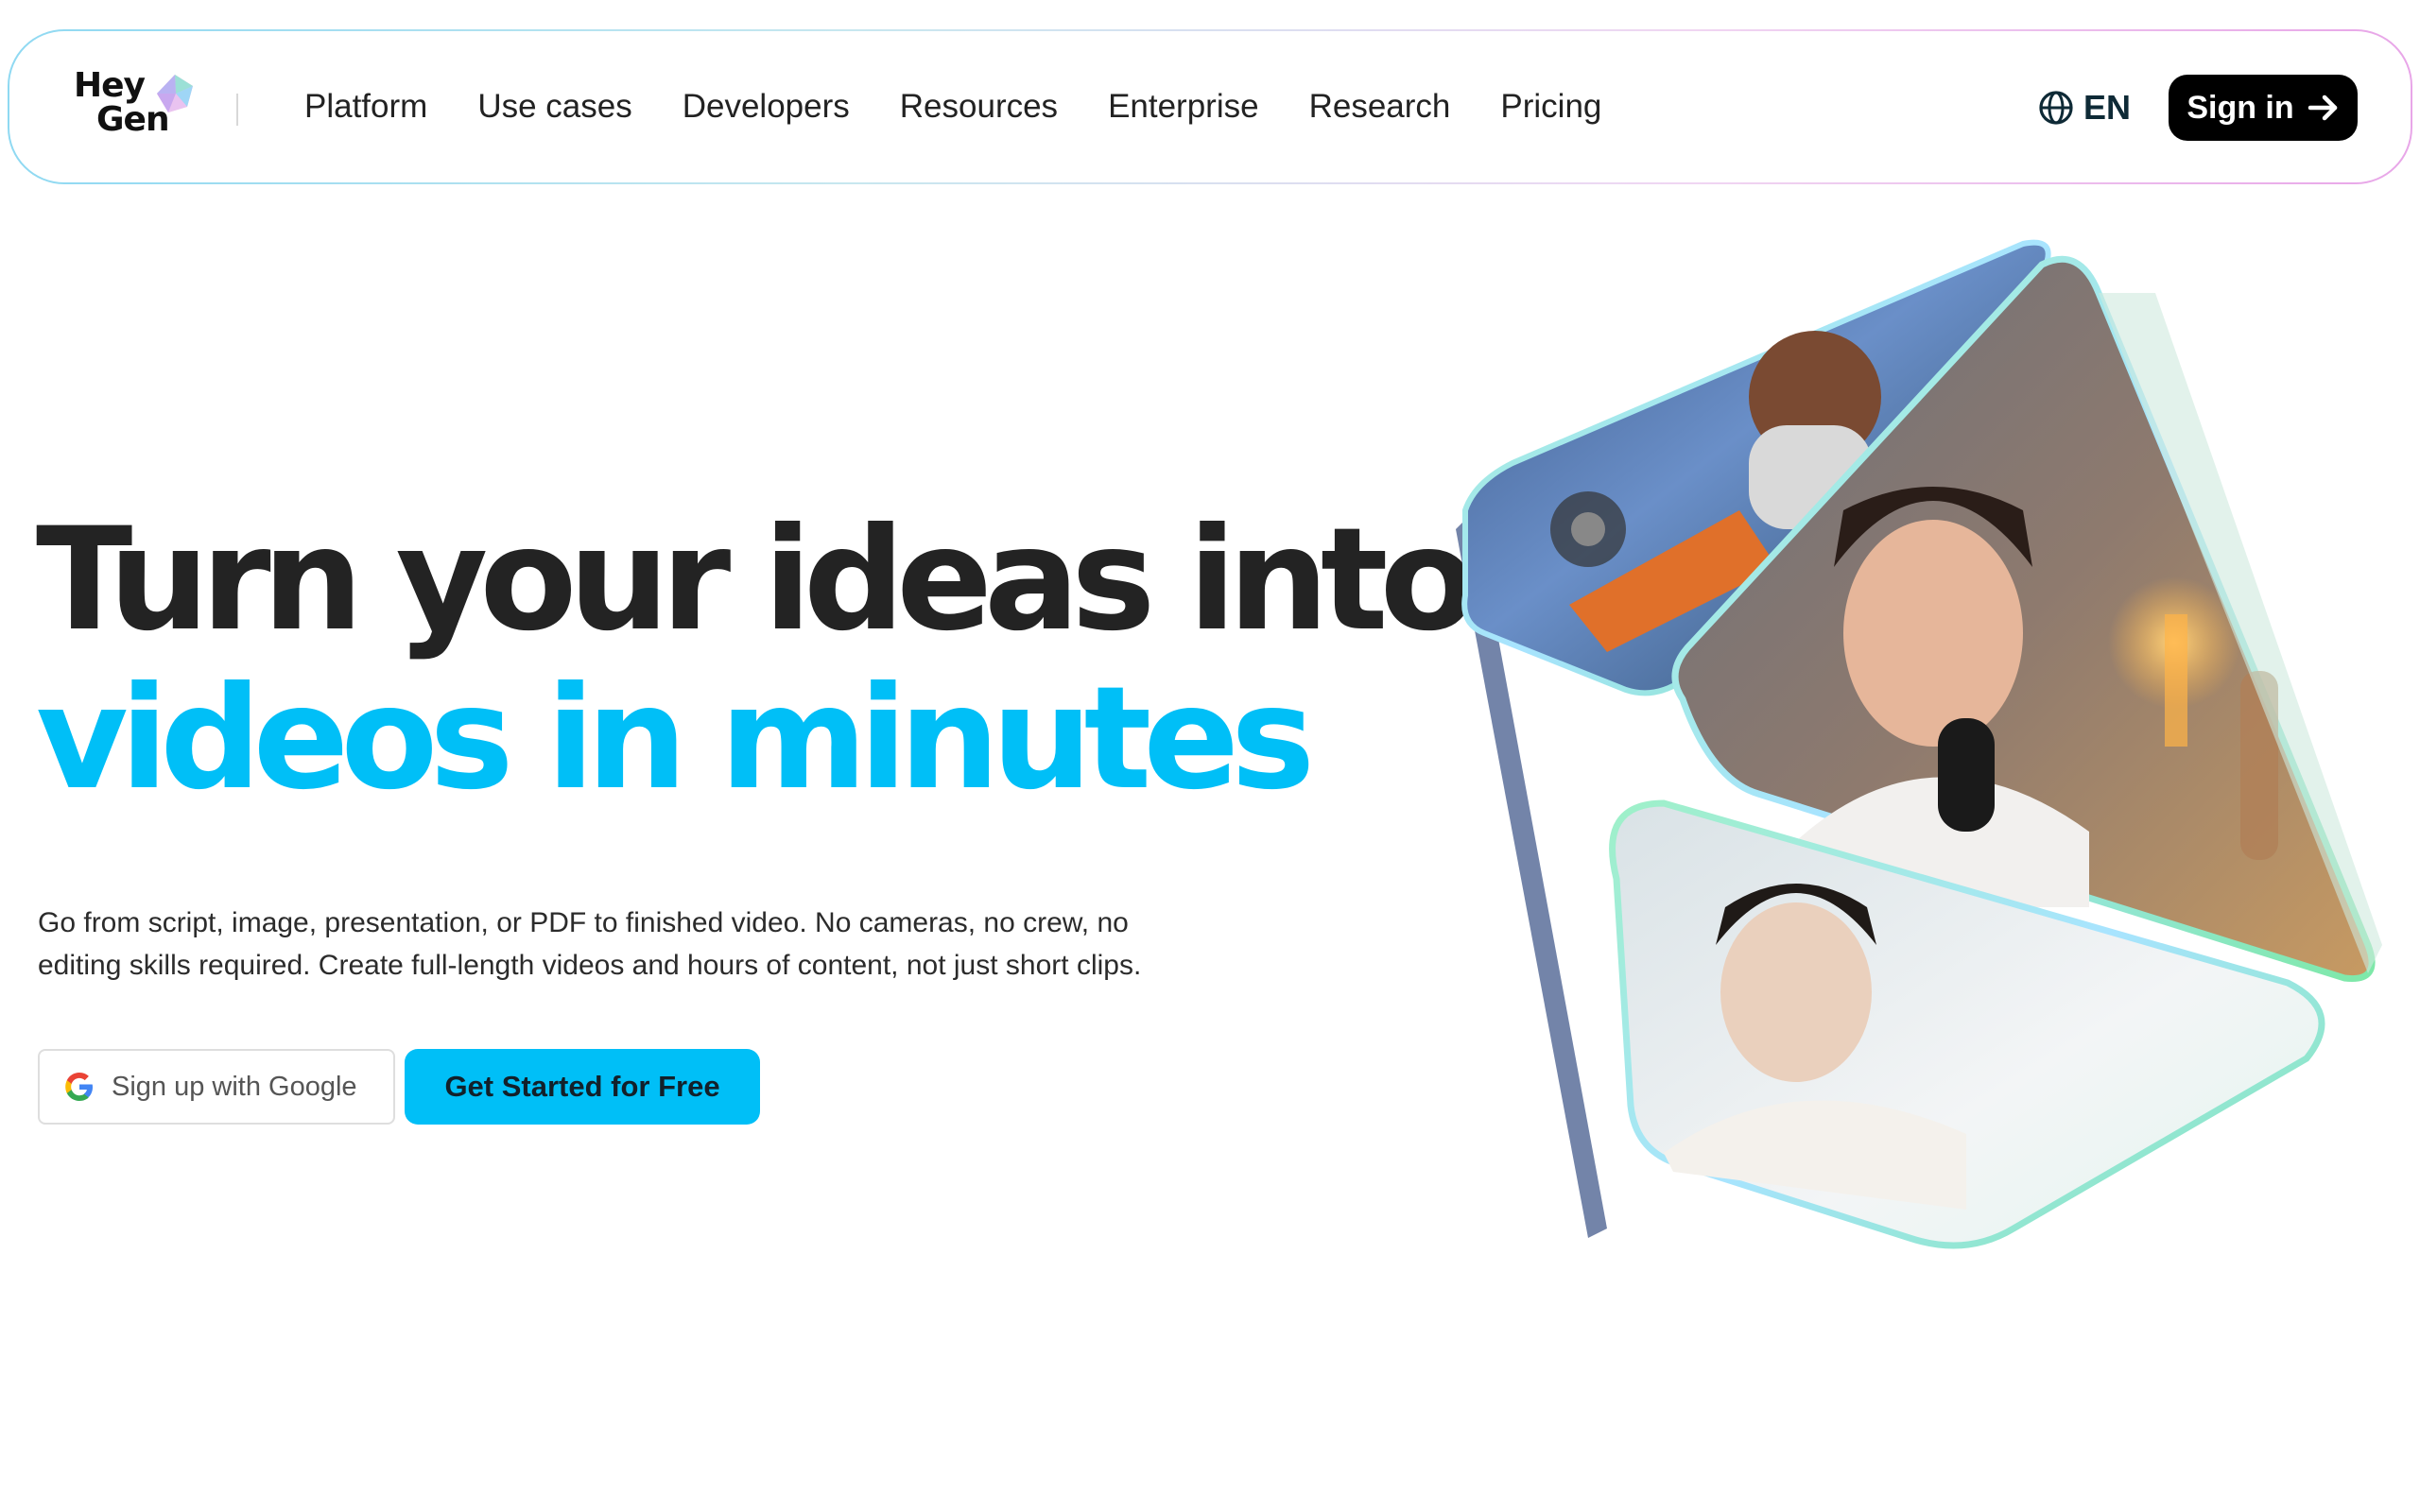  I want to click on get-started-button: Get Started for Free, so click(582, 1087).